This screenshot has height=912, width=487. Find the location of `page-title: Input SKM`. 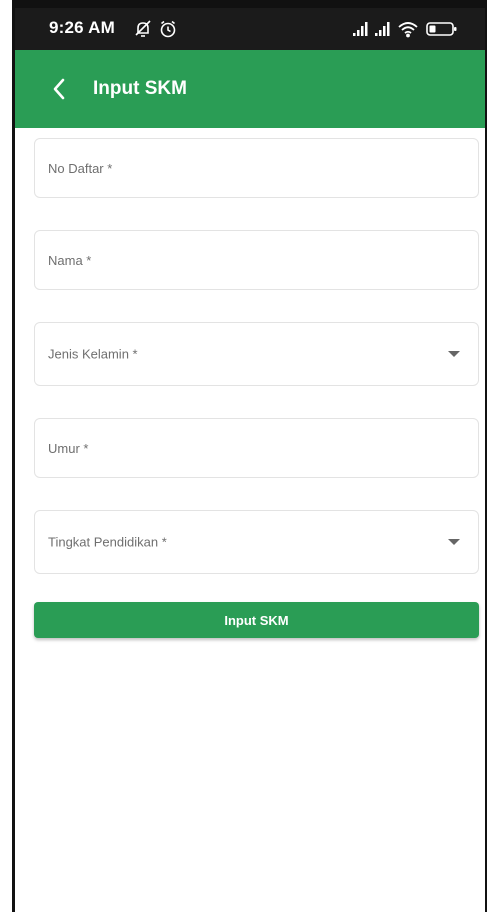

page-title: Input SKM is located at coordinates (140, 88).